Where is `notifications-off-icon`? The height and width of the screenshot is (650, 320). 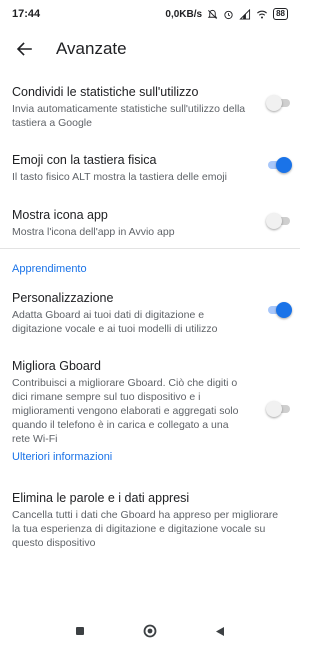 notifications-off-icon is located at coordinates (212, 14).